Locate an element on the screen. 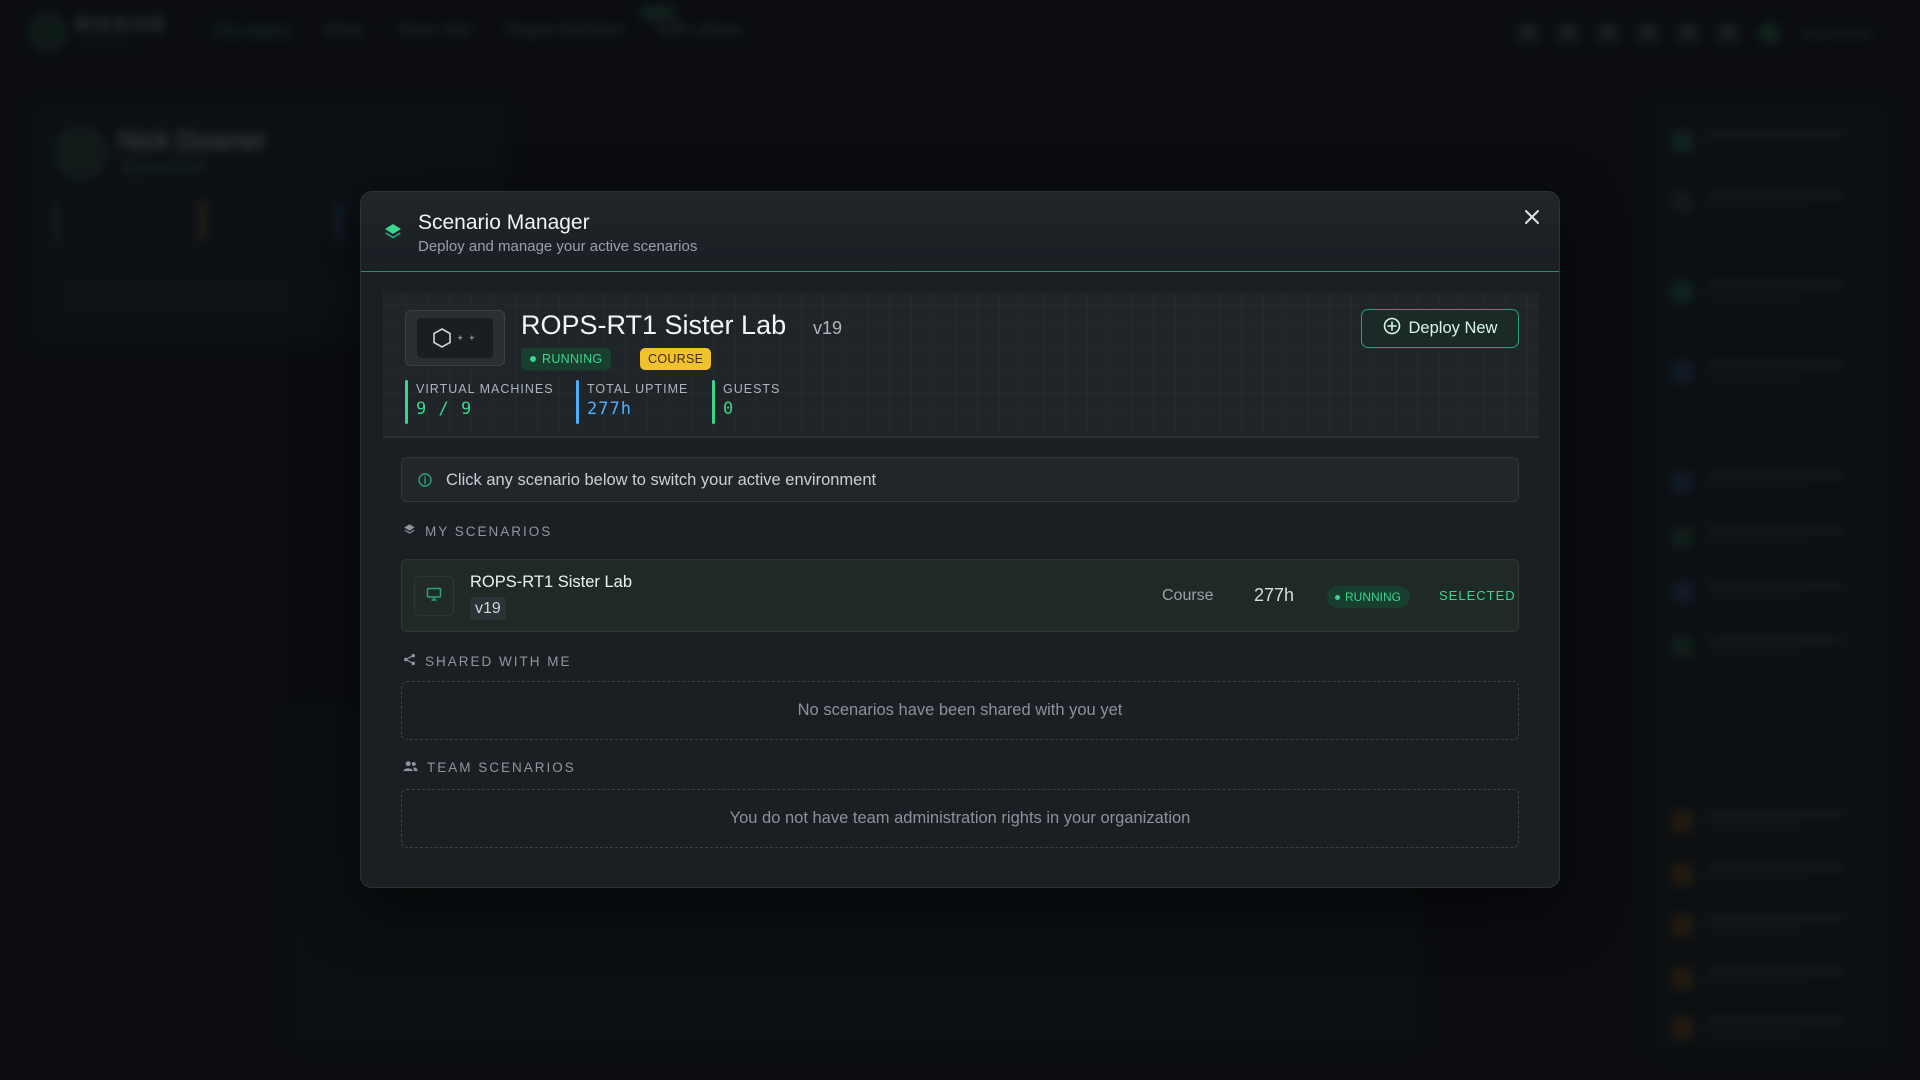 This screenshot has height=1080, width=1920. stat-guests: GUESTS 0 is located at coordinates (746, 402).